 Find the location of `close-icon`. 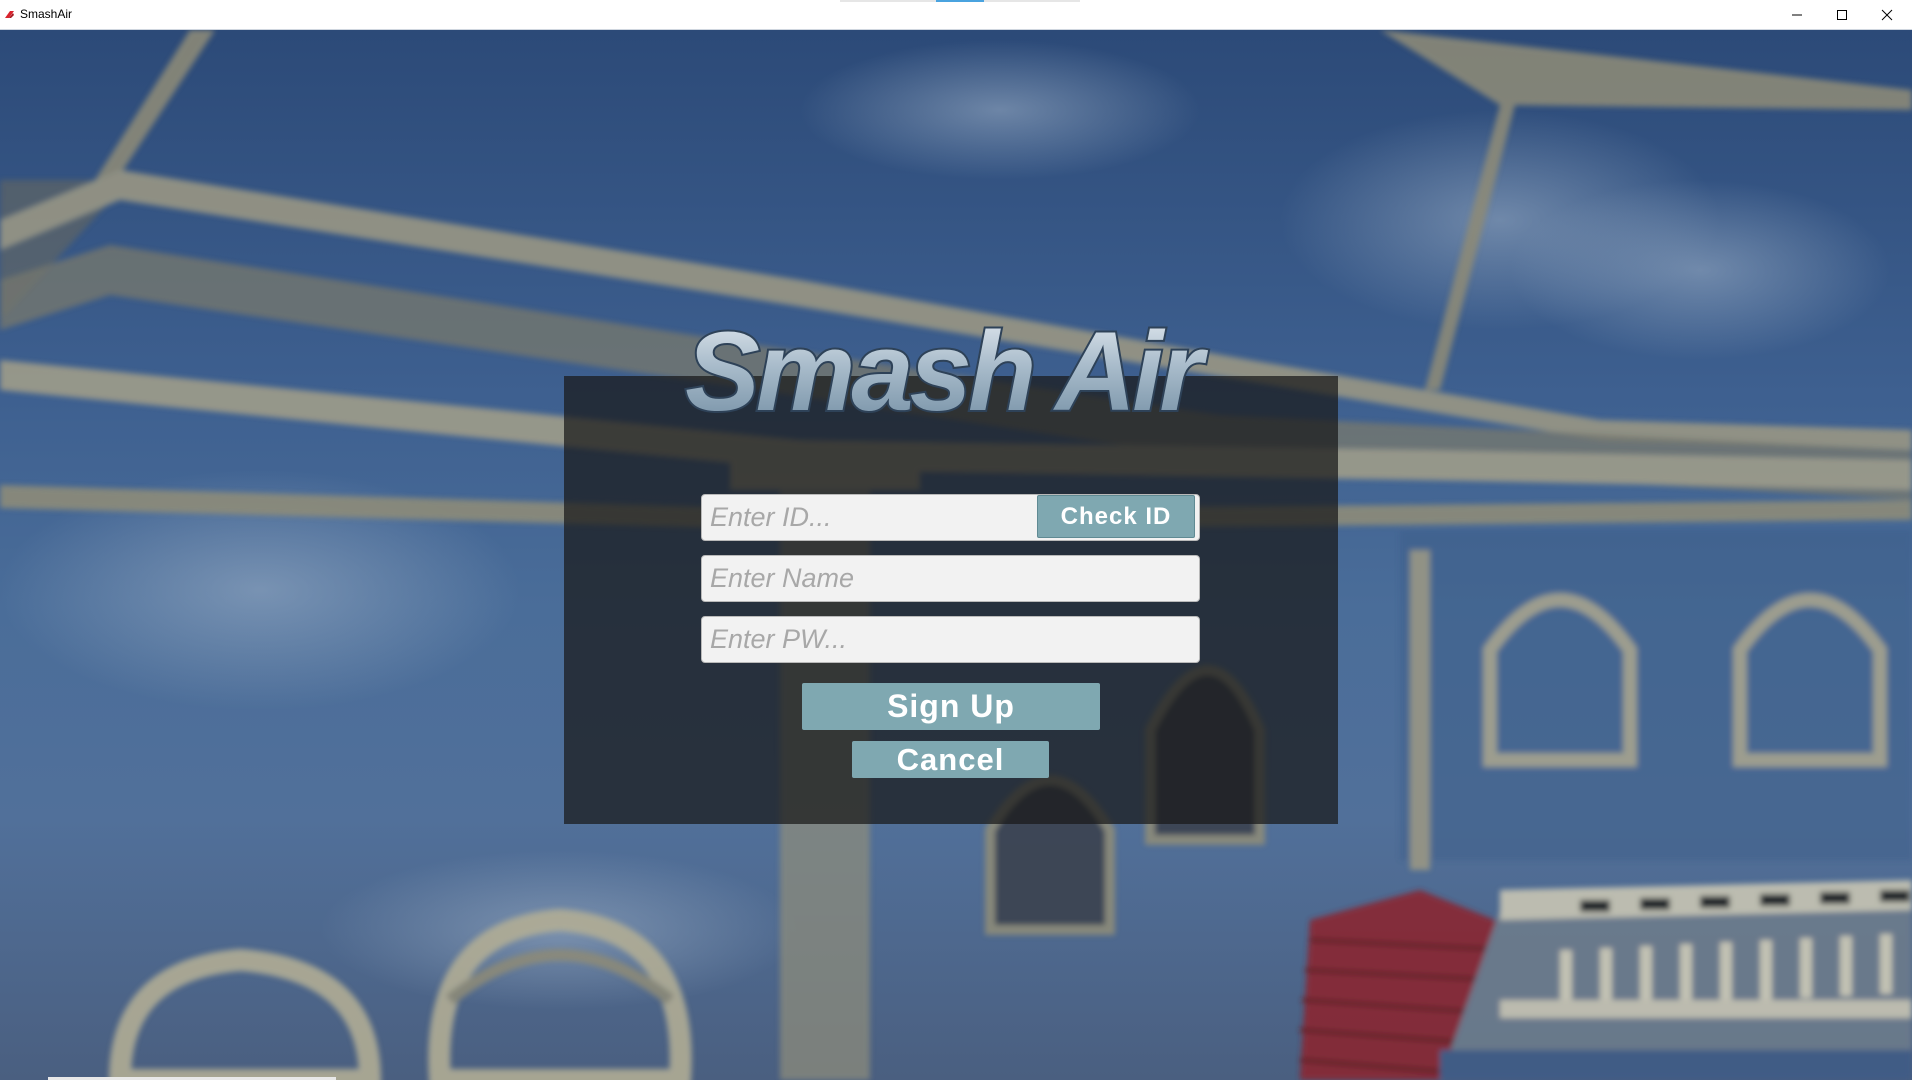

close-icon is located at coordinates (1887, 15).